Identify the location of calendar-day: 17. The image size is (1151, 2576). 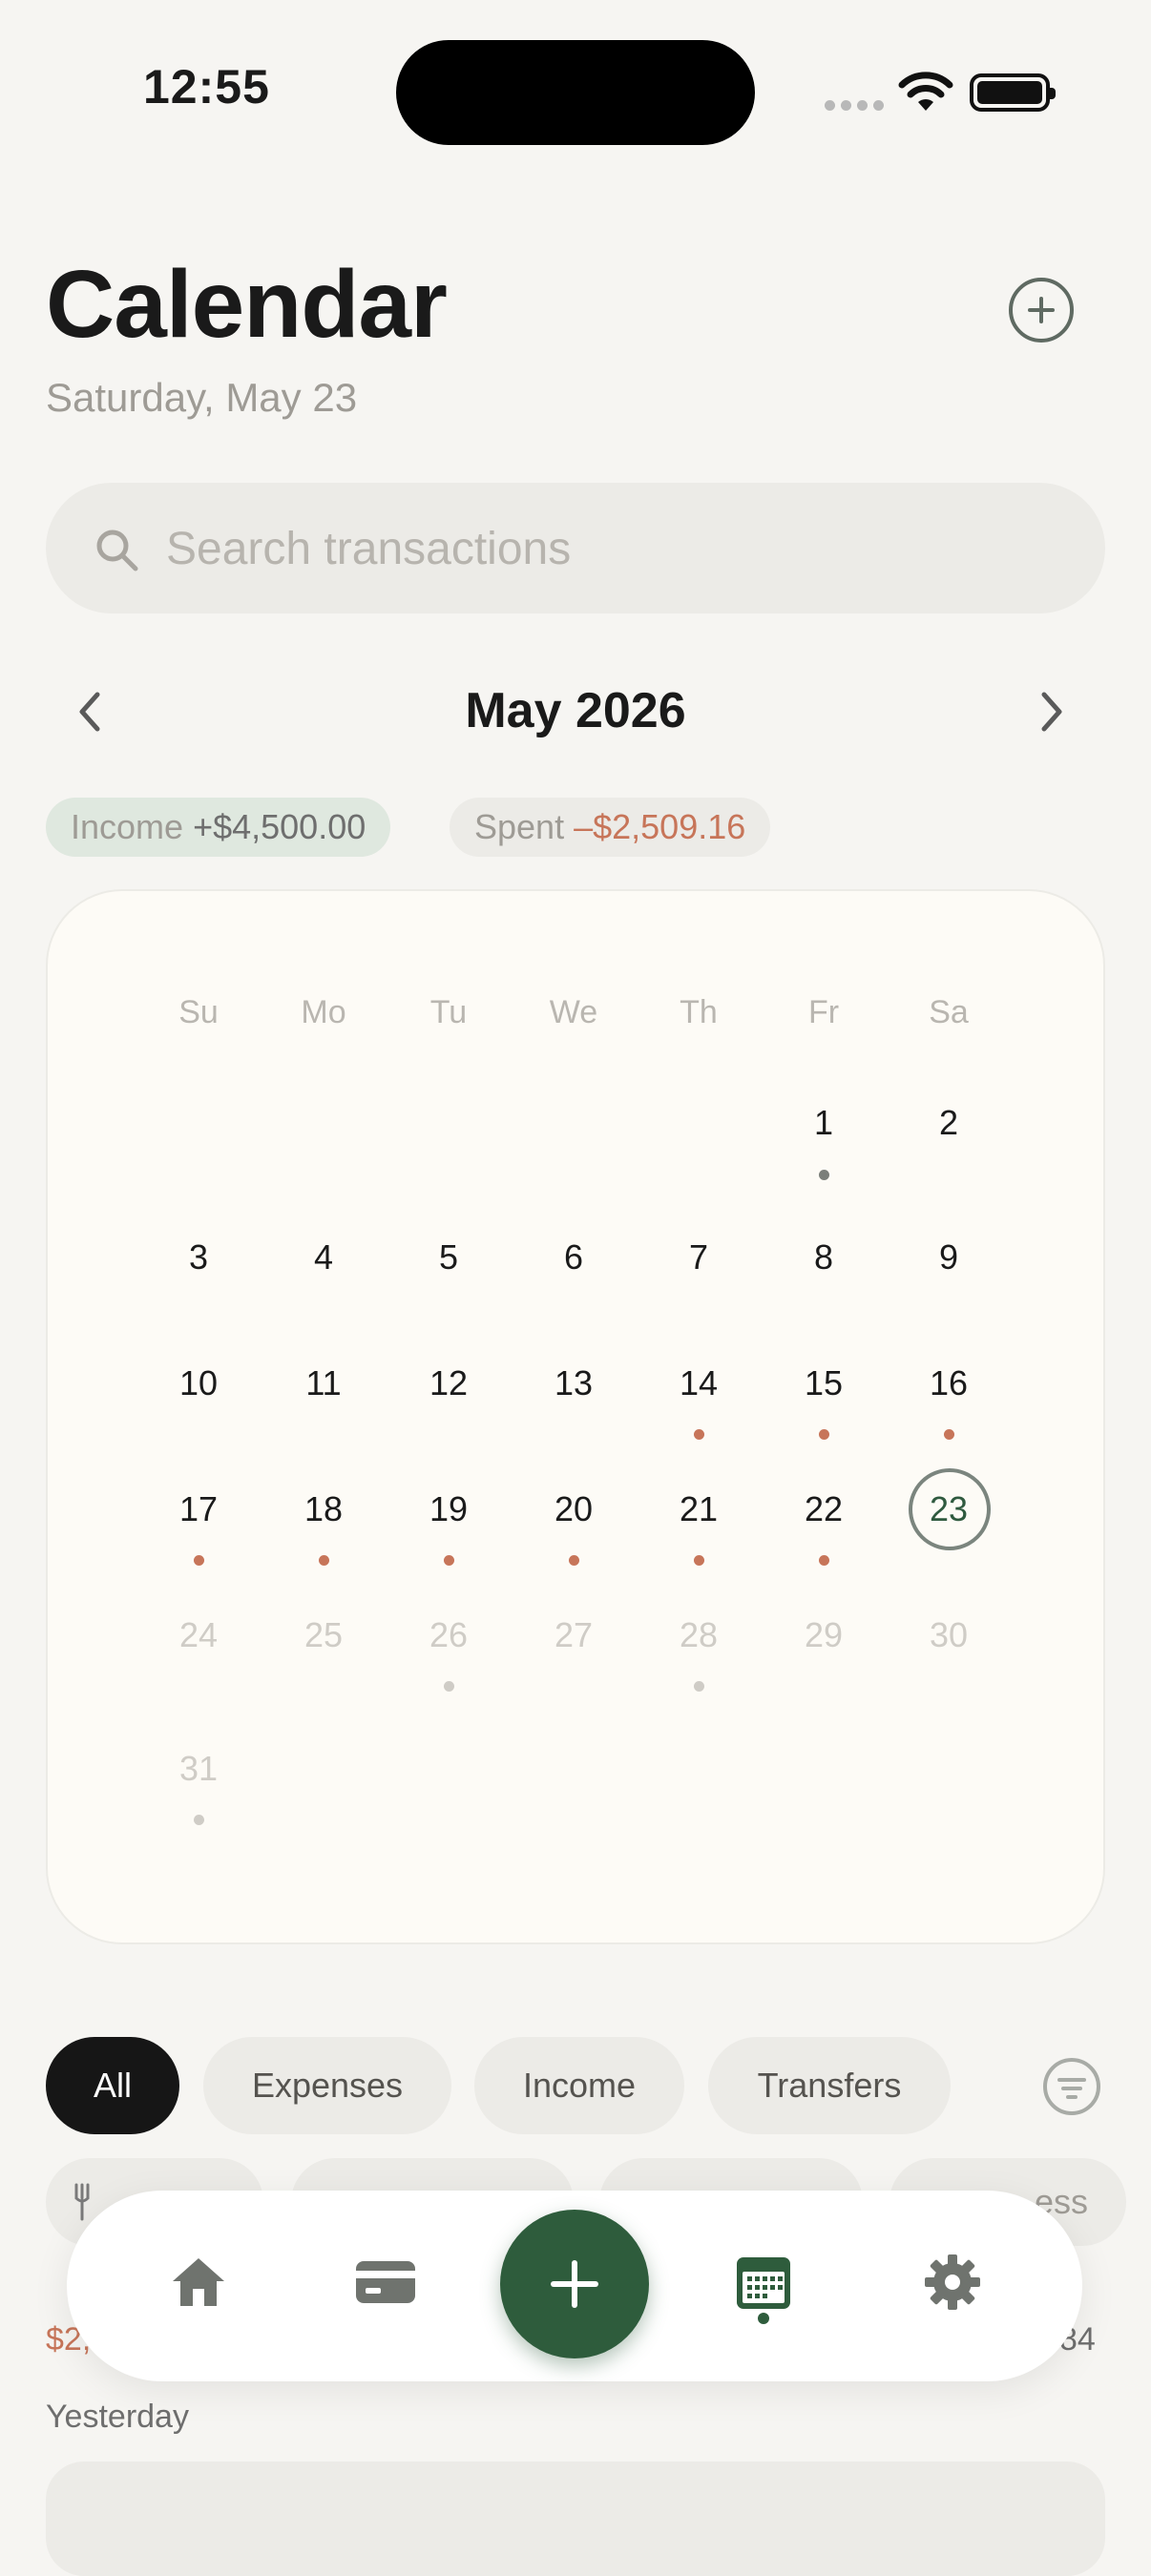
(198, 1509).